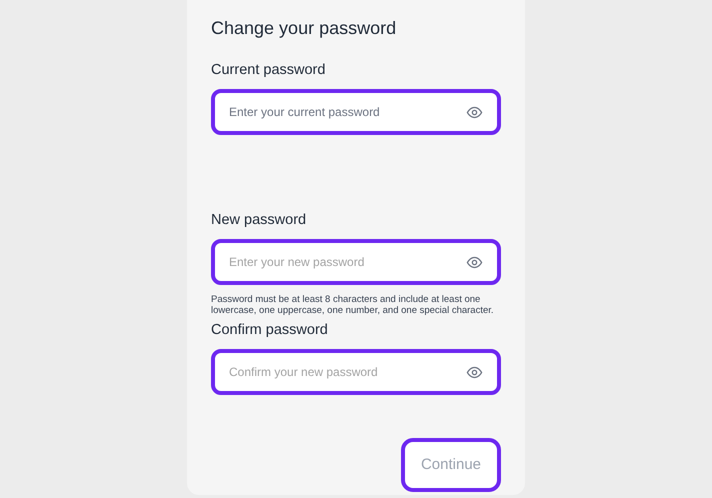  I want to click on field-label: New password, so click(259, 220).